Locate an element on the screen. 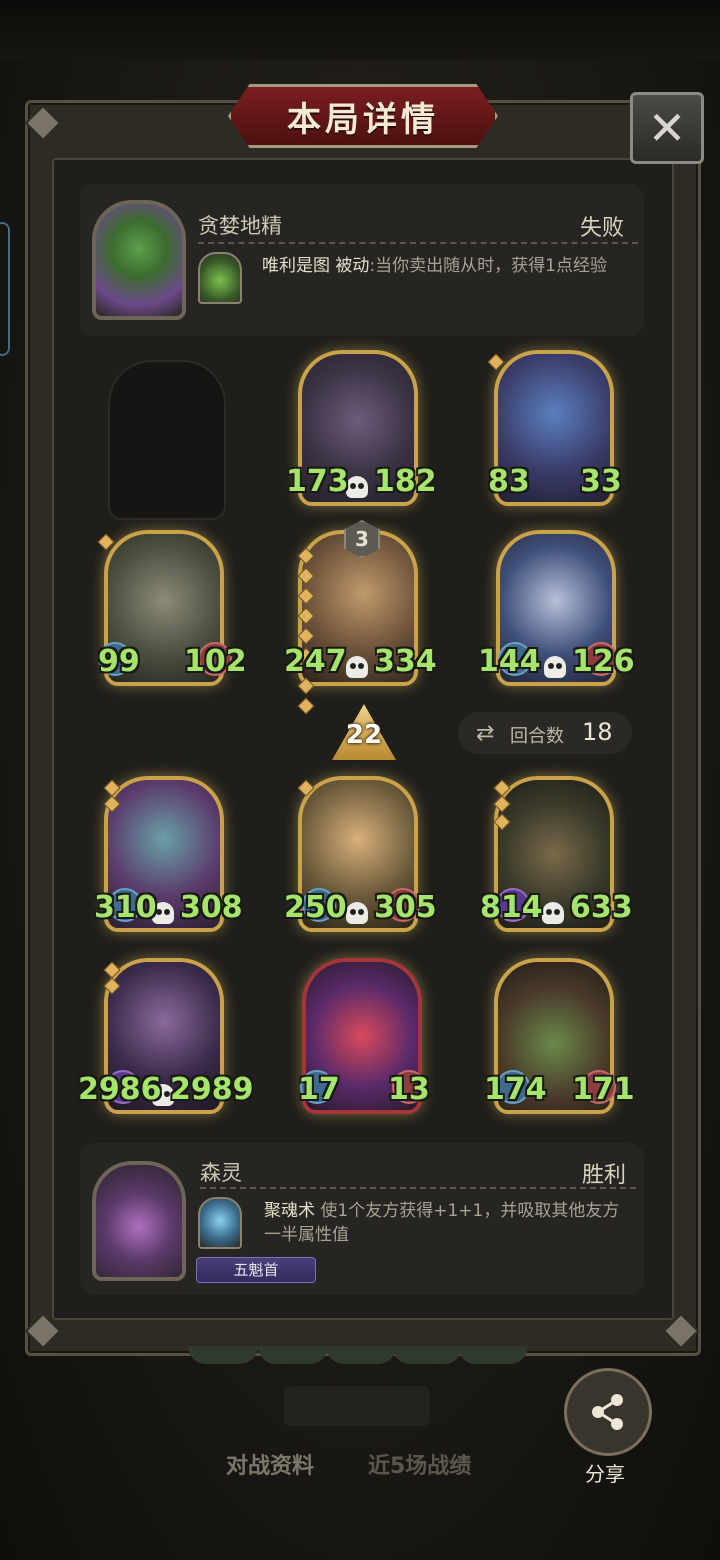 The image size is (720, 1560). minion-health: 2989 is located at coordinates (212, 1089).